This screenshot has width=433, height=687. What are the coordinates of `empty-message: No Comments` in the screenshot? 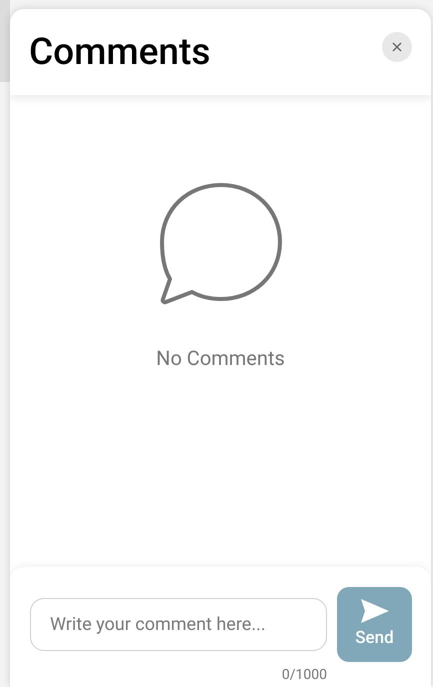 It's located at (220, 358).